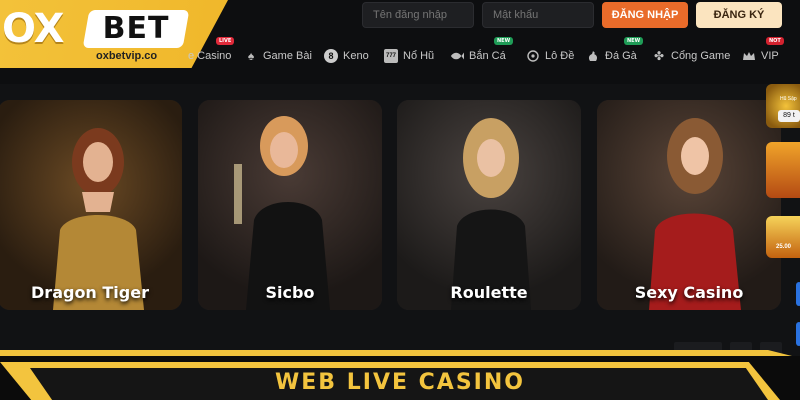 This screenshot has width=800, height=400. Describe the element at coordinates (90, 292) in the screenshot. I see `game-title: Dragon Tiger` at that location.